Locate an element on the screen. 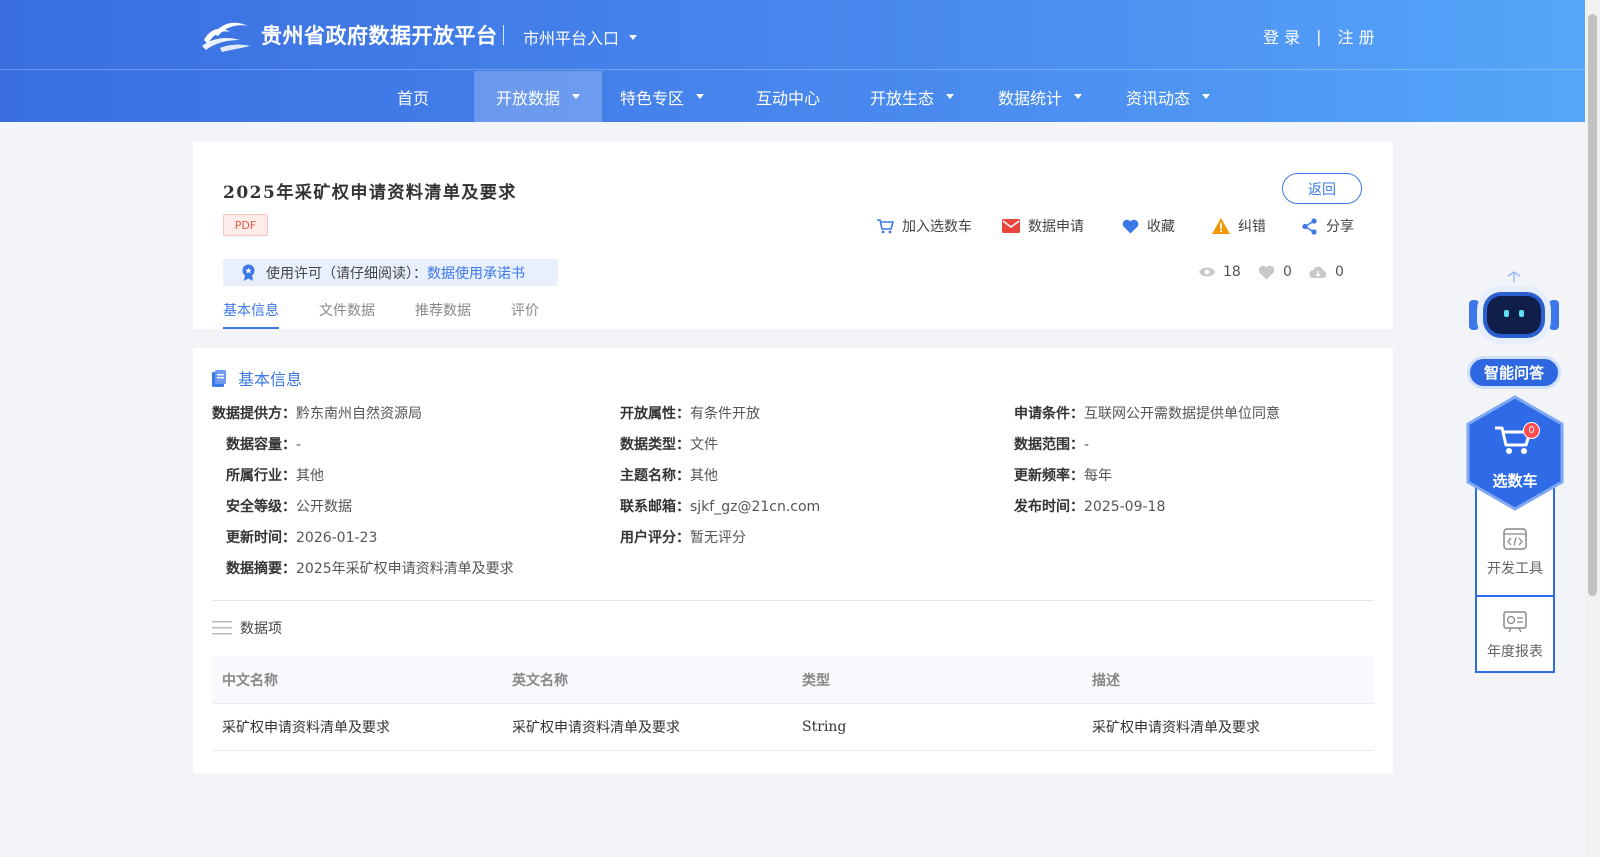 This screenshot has height=857, width=1600. data-apply-button: 数据申请 is located at coordinates (1043, 226).